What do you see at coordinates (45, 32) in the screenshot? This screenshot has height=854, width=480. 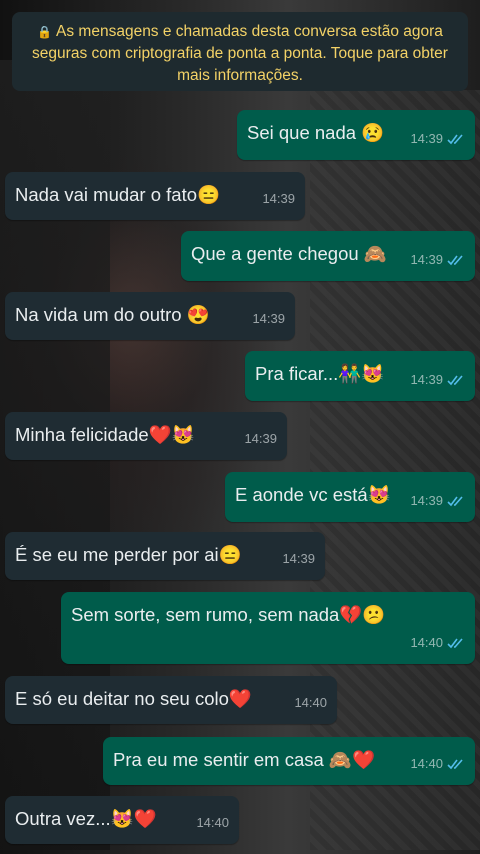 I see `lock-icon: 🔒` at bounding box center [45, 32].